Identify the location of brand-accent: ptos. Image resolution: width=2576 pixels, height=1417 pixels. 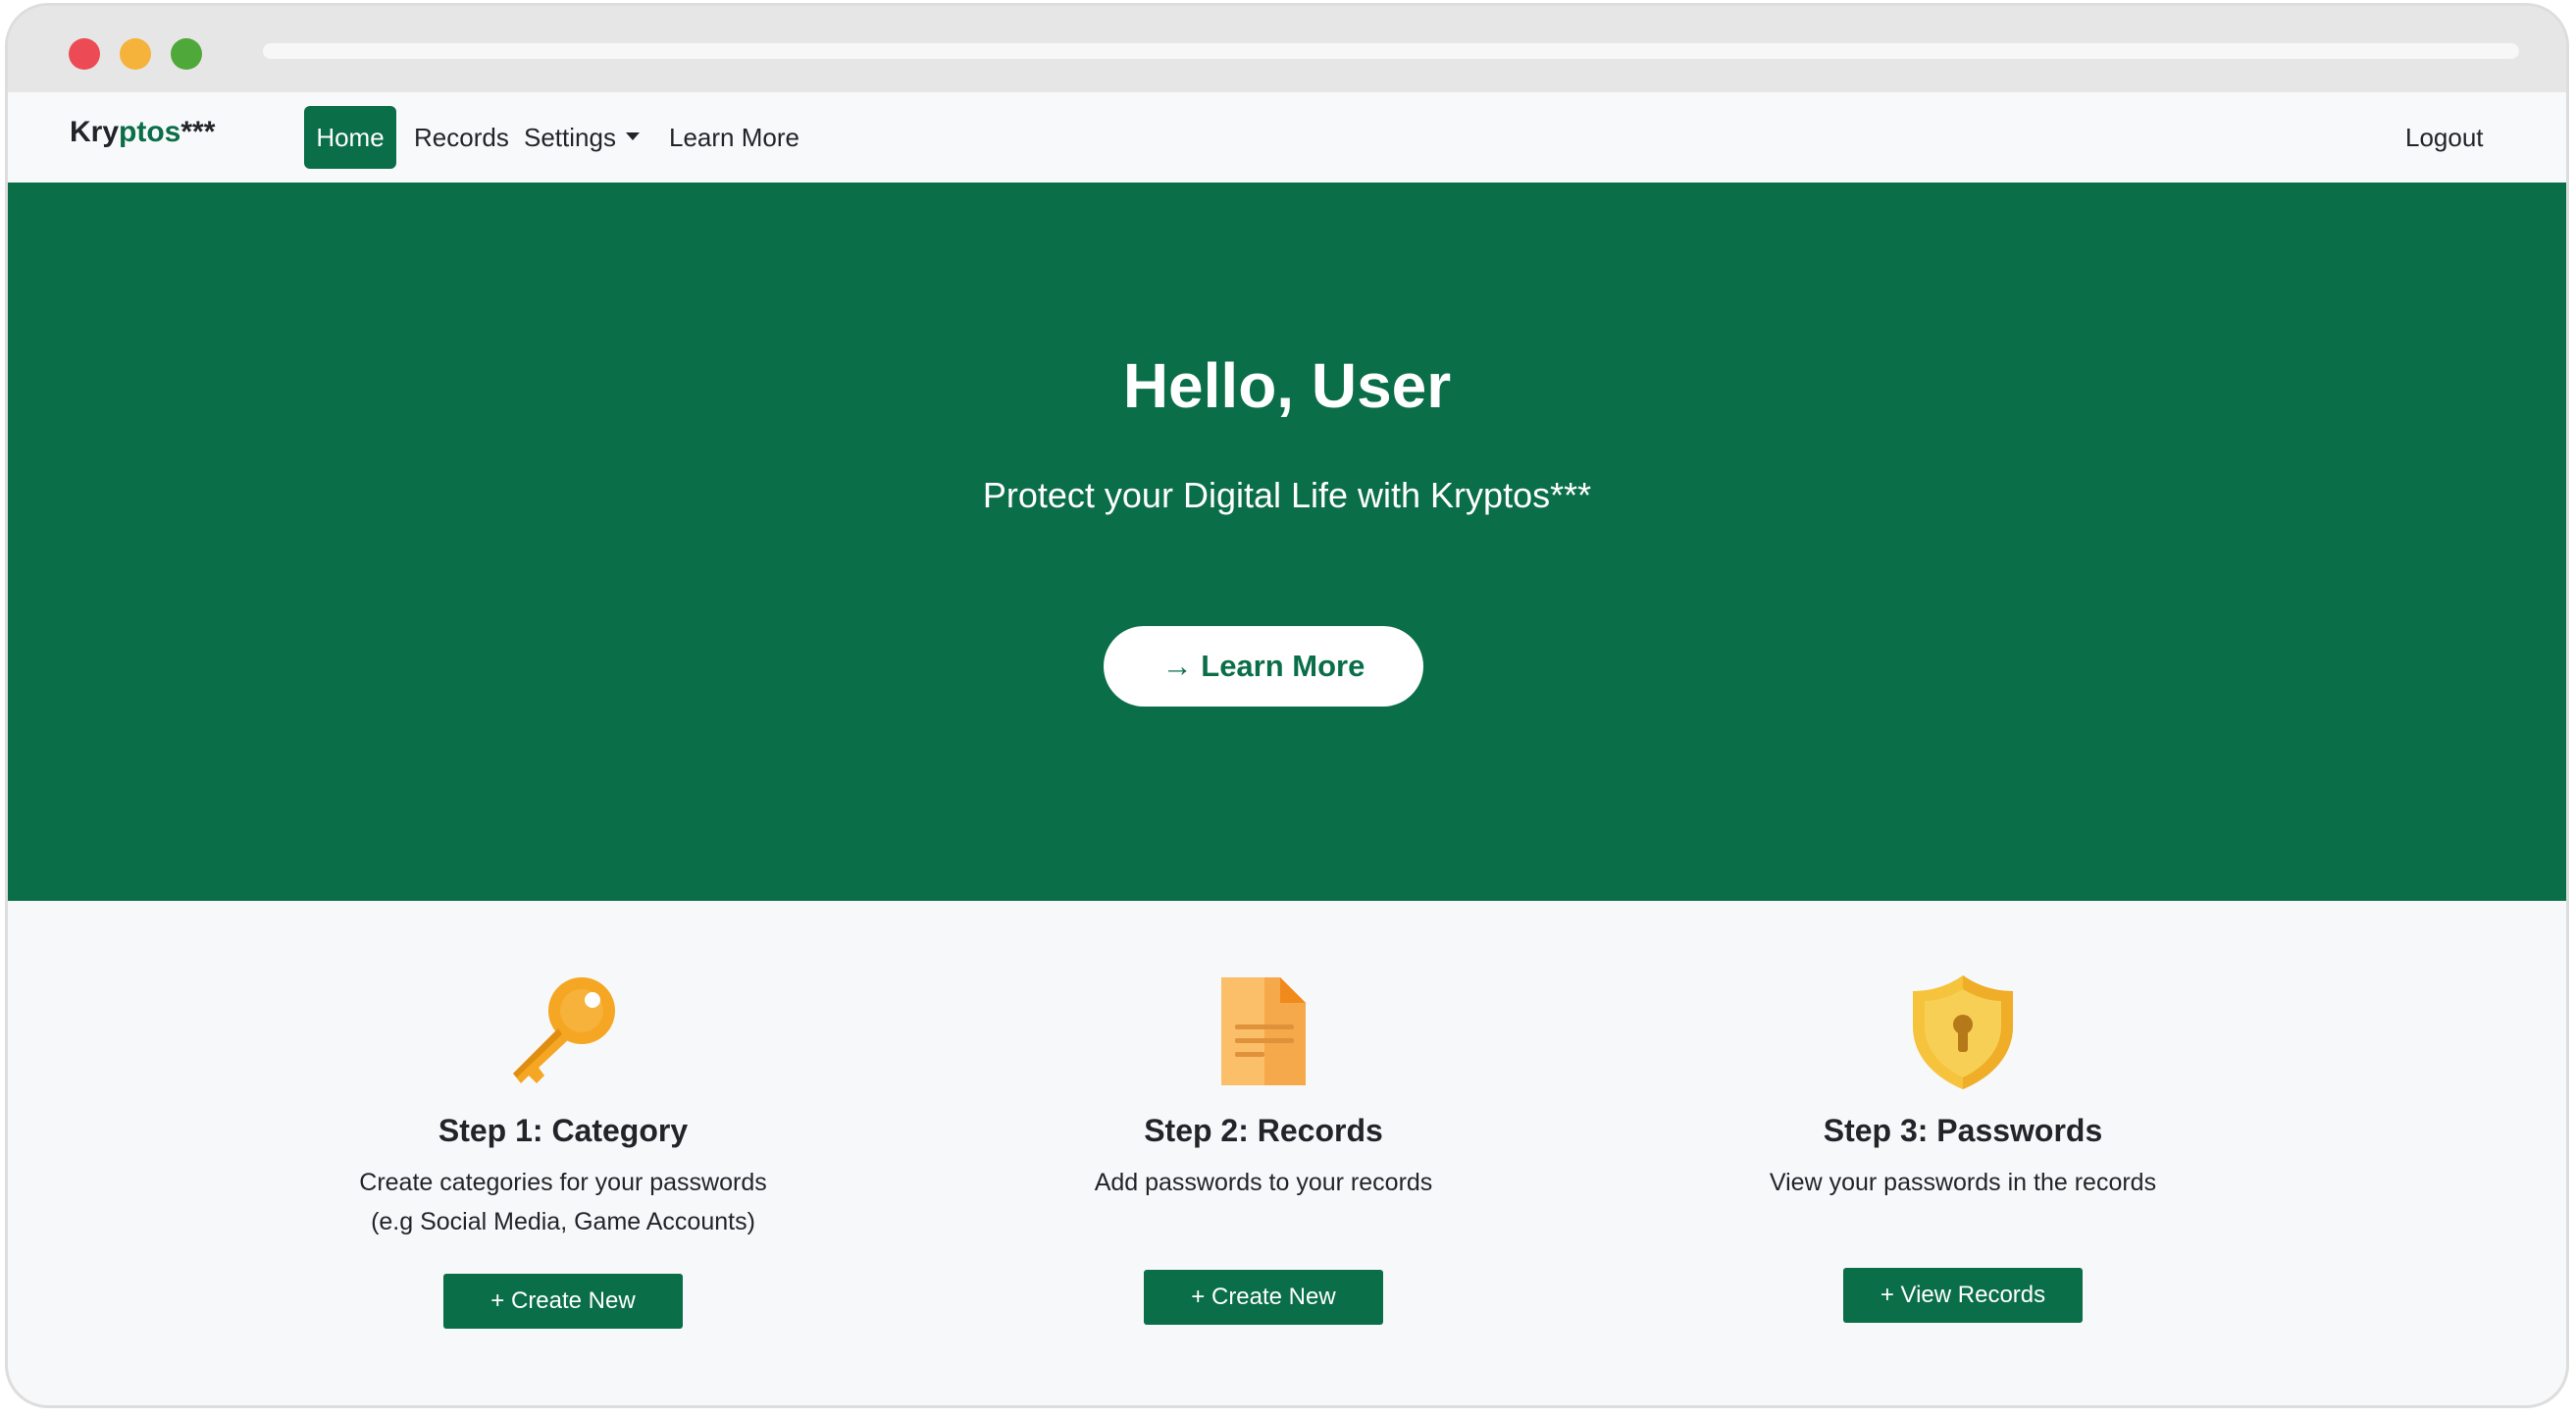
(150, 132).